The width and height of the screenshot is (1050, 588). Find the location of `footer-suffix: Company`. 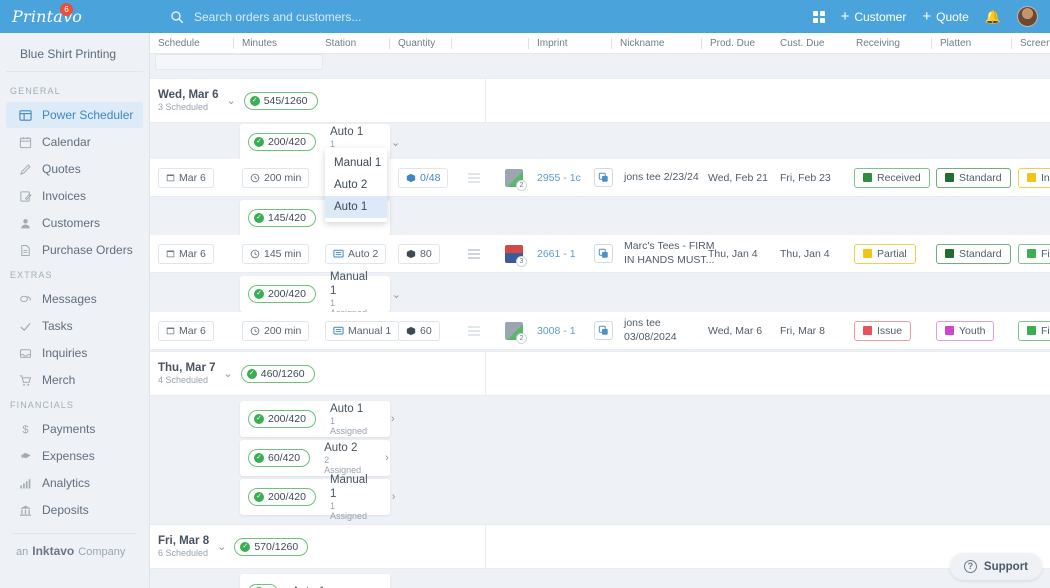

footer-suffix: Company is located at coordinates (102, 552).